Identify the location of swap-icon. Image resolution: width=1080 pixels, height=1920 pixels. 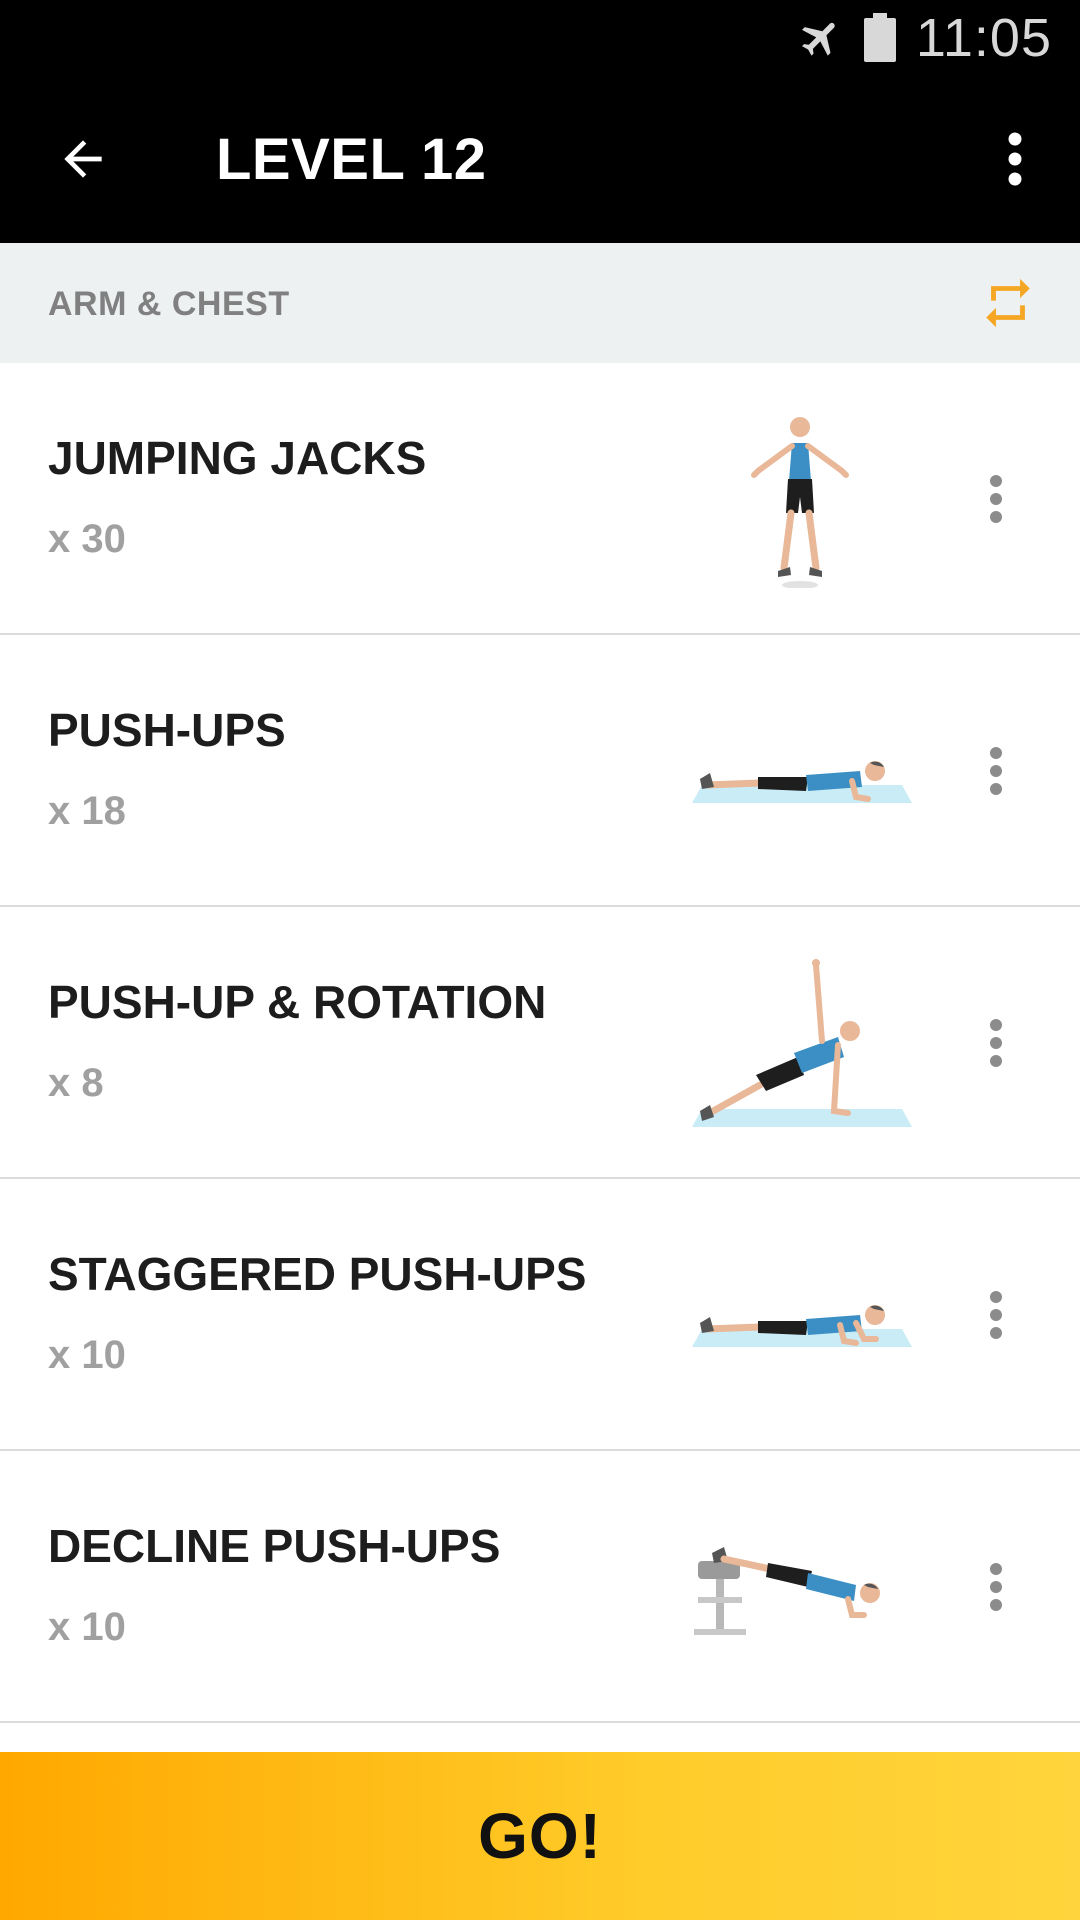
(1008, 303).